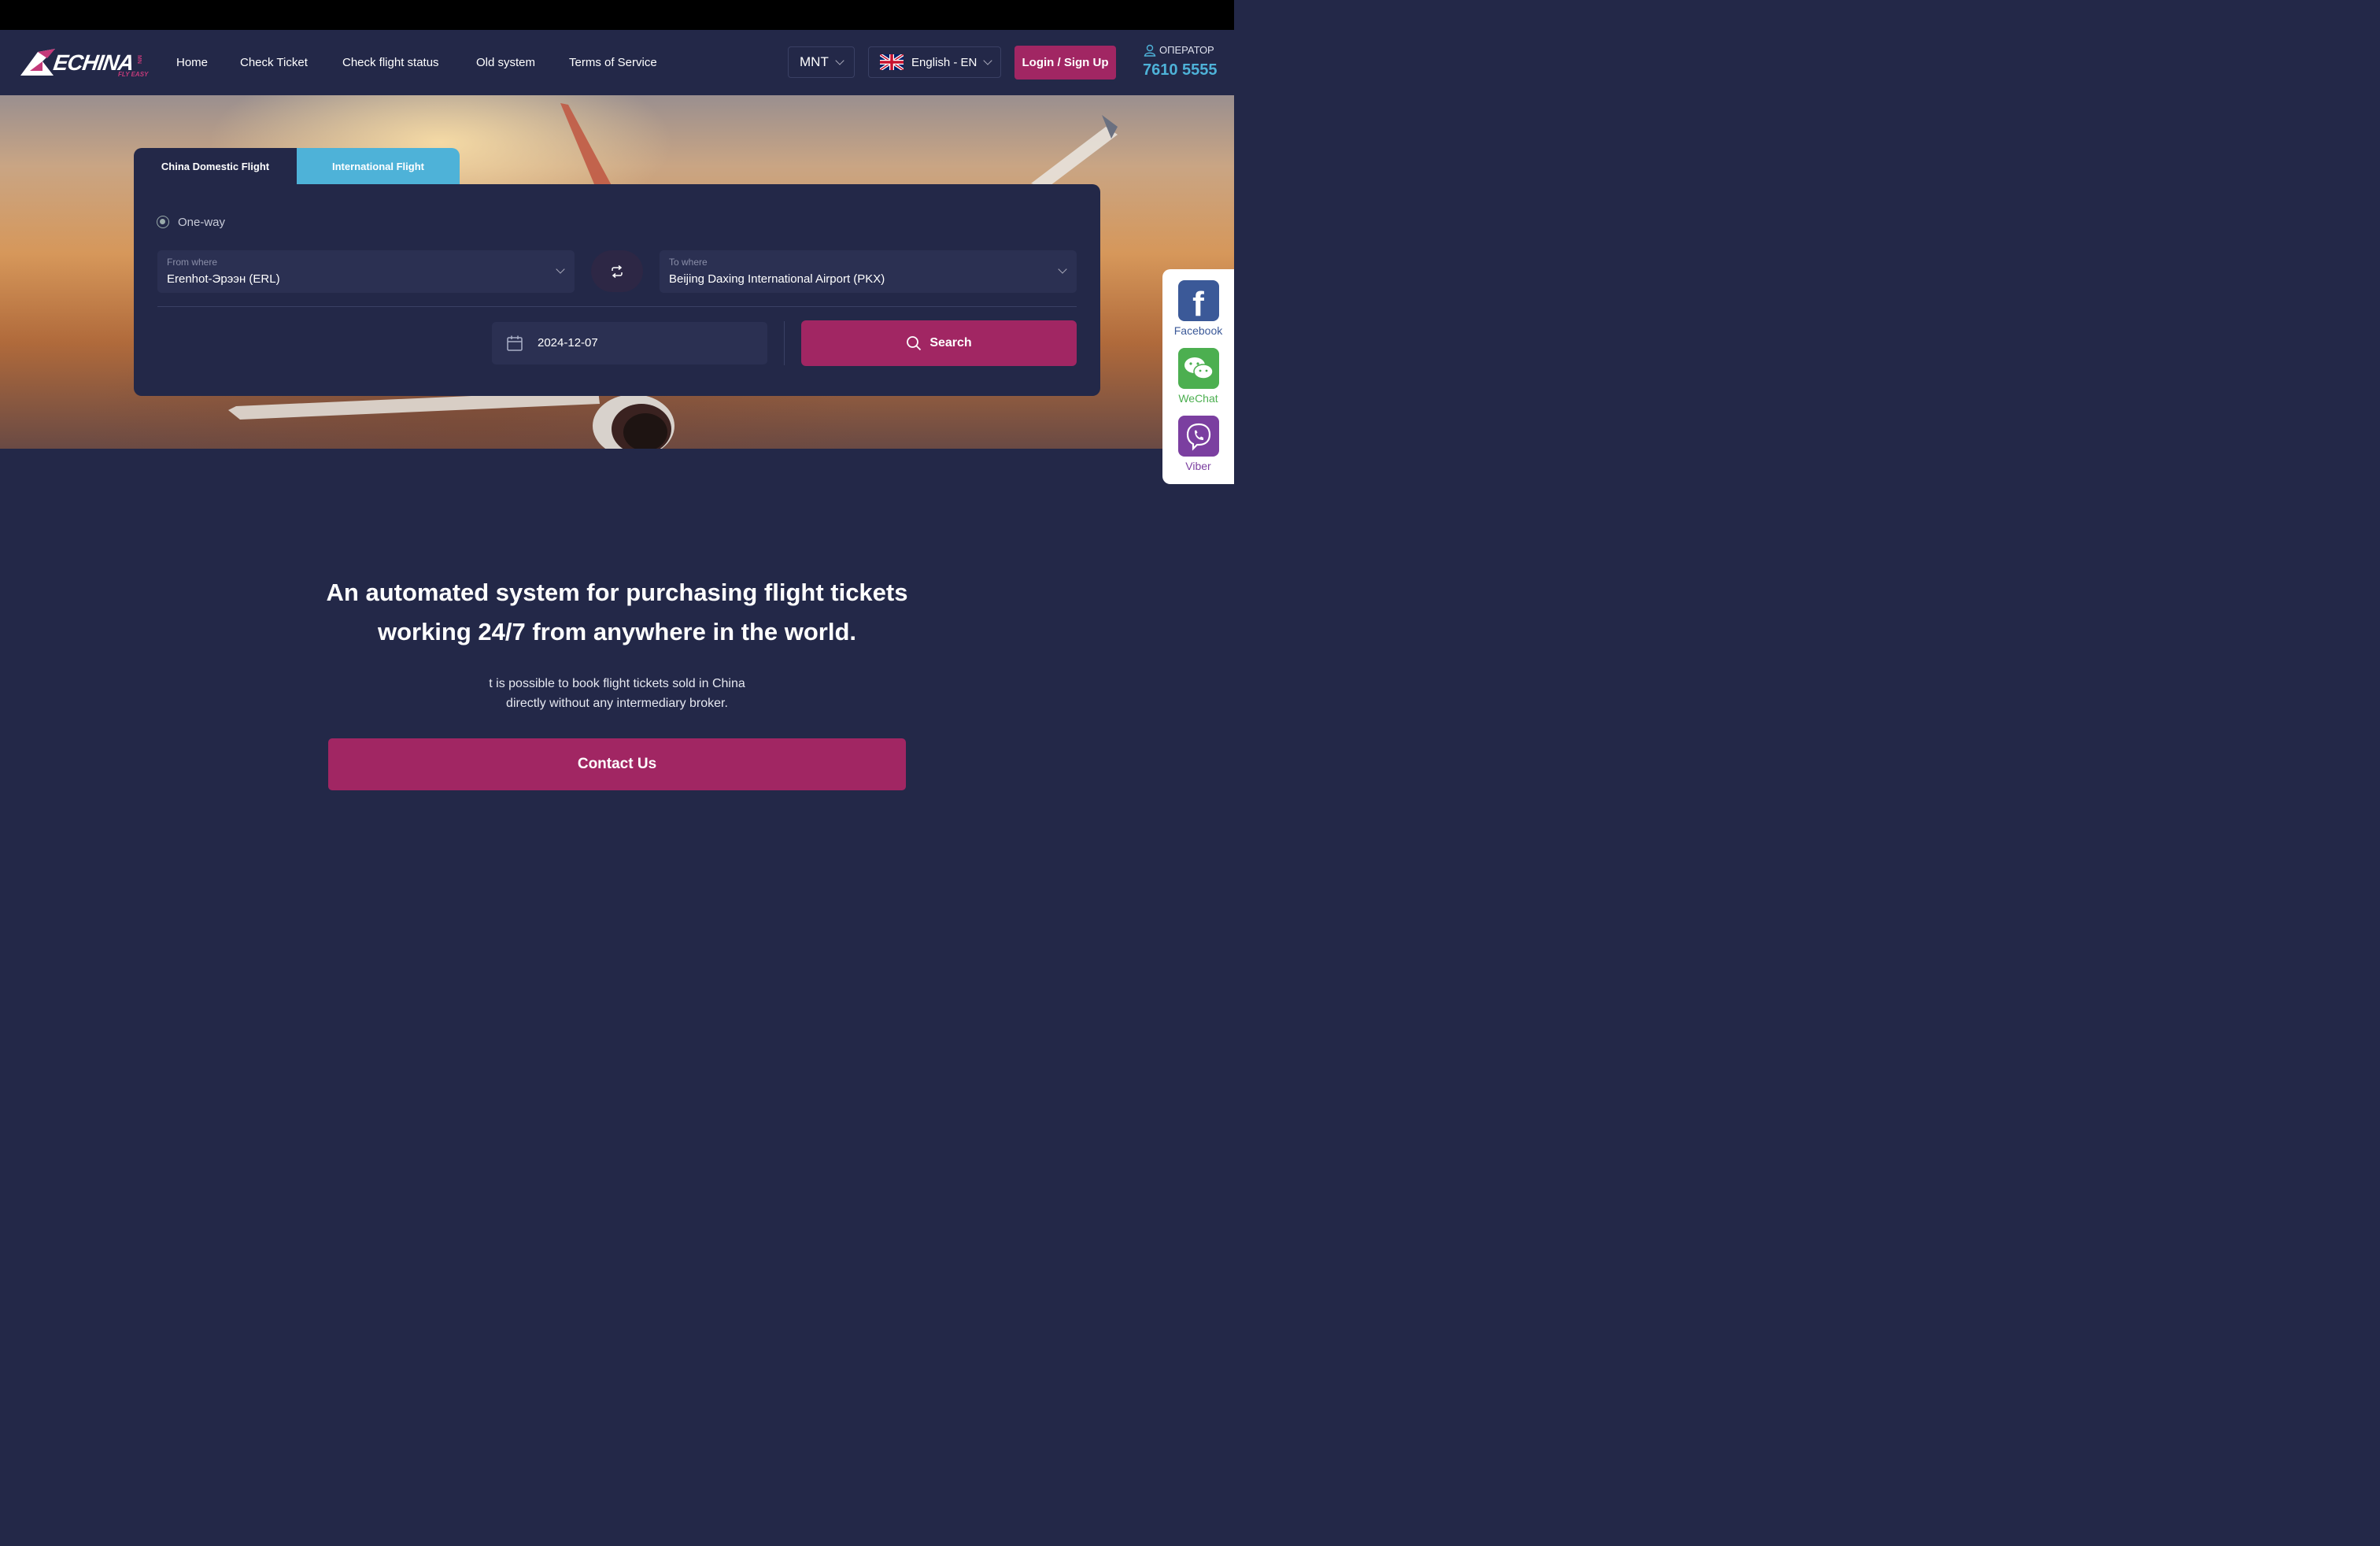 The image size is (2380, 1546). Describe the element at coordinates (515, 343) in the screenshot. I see `calendar-icon` at that location.